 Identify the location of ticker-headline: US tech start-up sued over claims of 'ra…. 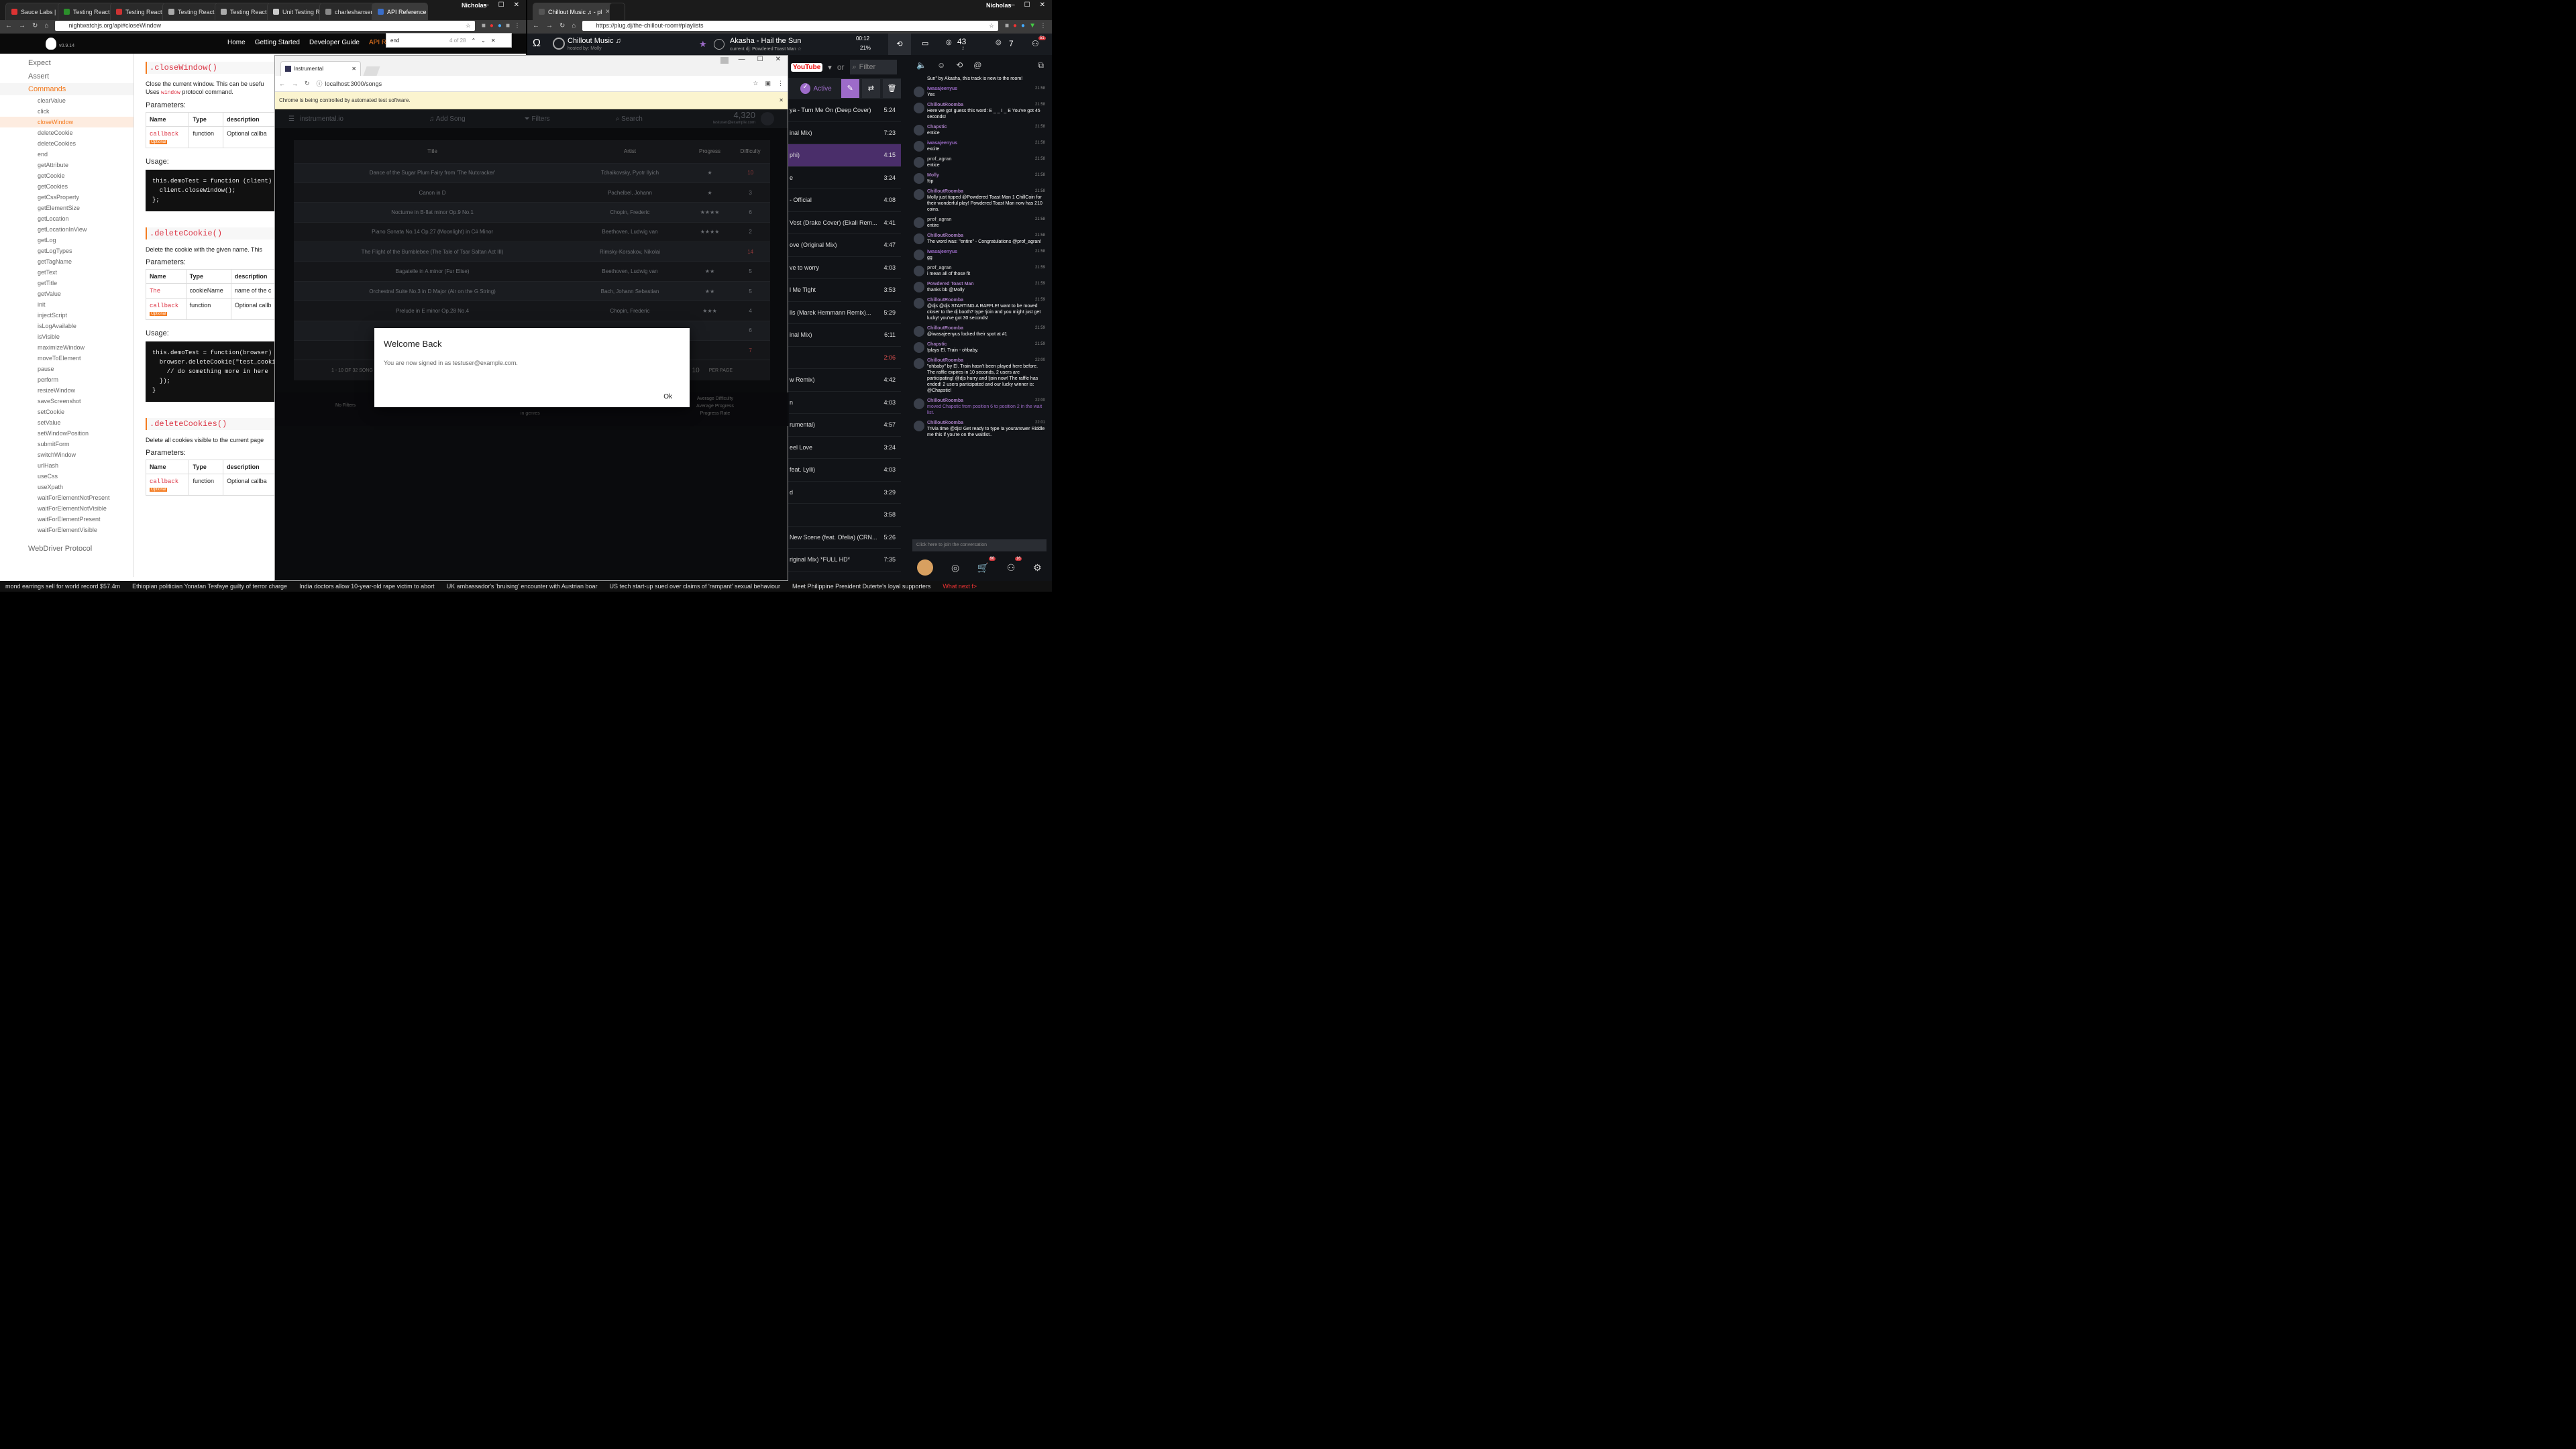
(694, 586).